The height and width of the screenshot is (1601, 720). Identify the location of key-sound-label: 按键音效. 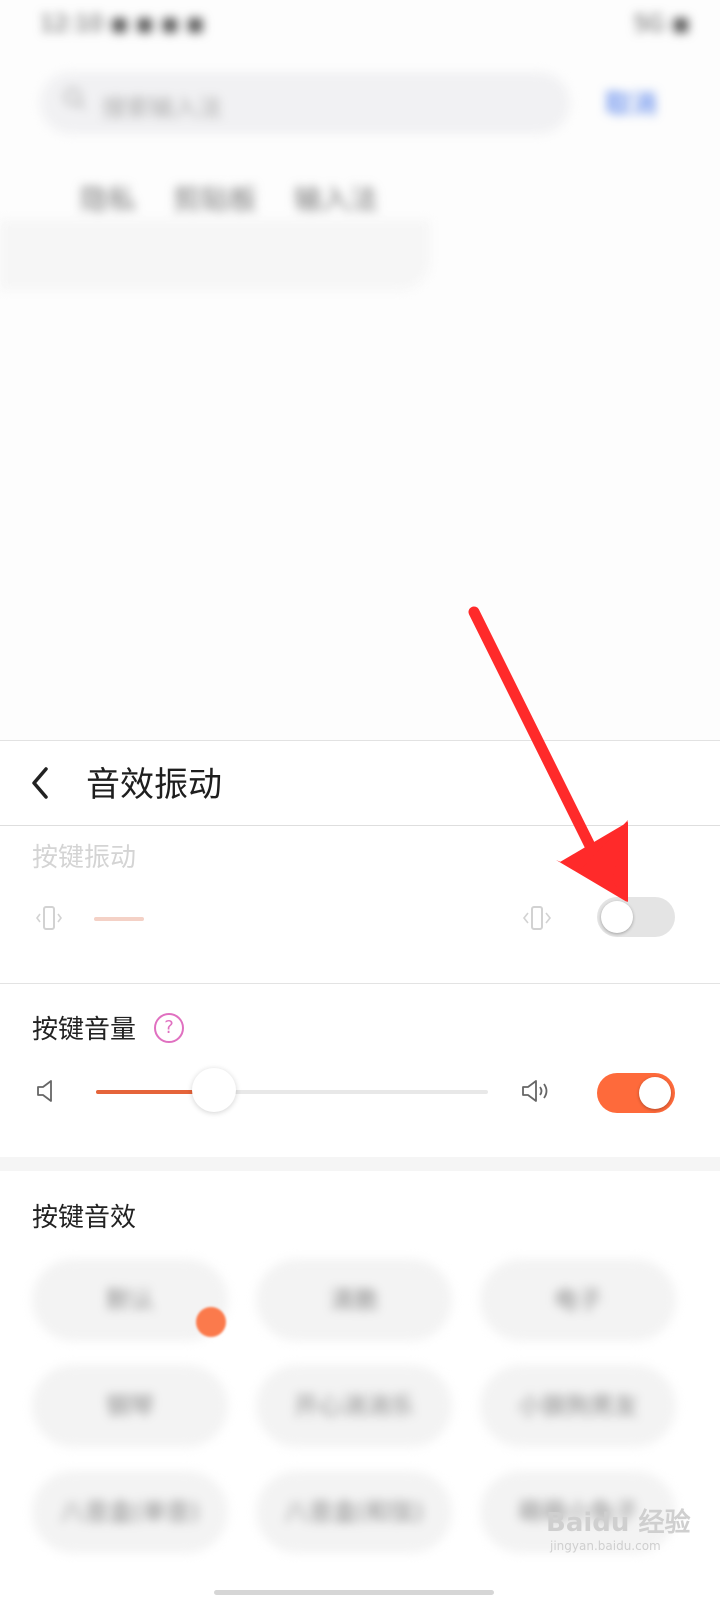
(84, 1218).